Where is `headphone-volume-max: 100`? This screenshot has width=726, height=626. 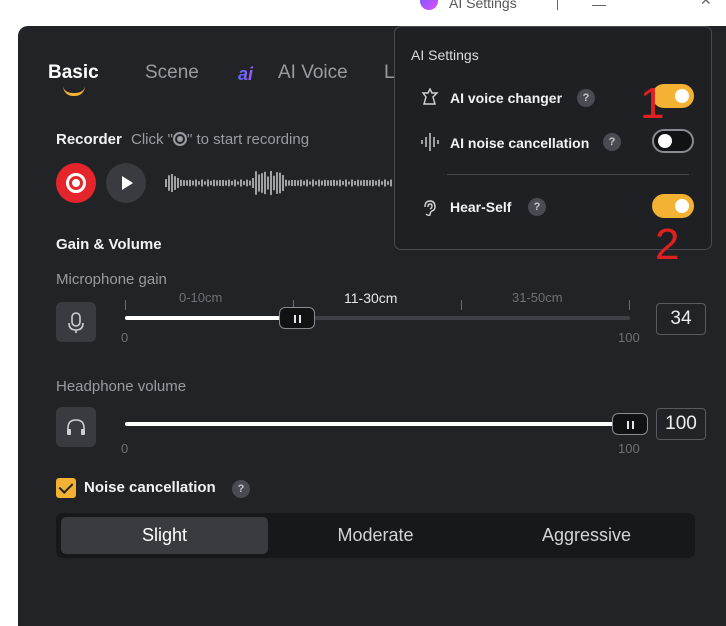
headphone-volume-max: 100 is located at coordinates (629, 448).